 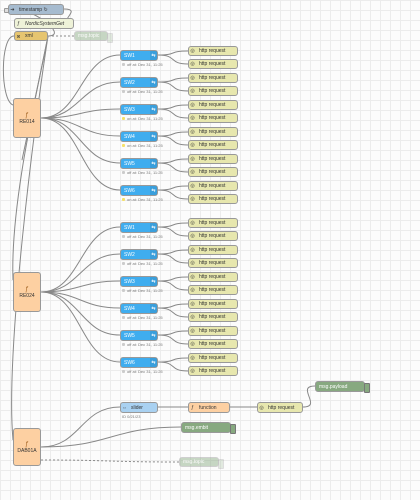 What do you see at coordinates (6, 10) in the screenshot?
I see `inject-button` at bounding box center [6, 10].